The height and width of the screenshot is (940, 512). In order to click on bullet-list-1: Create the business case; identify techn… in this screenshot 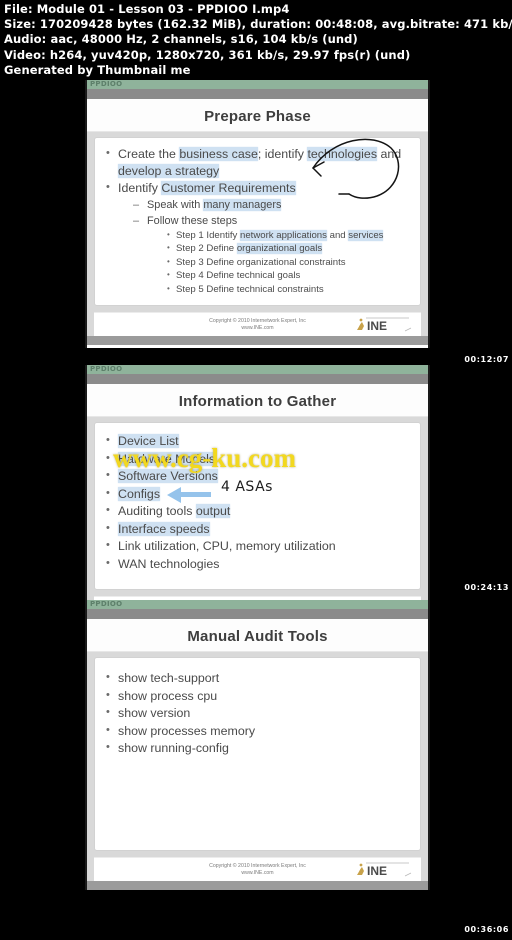, I will do `click(258, 221)`.